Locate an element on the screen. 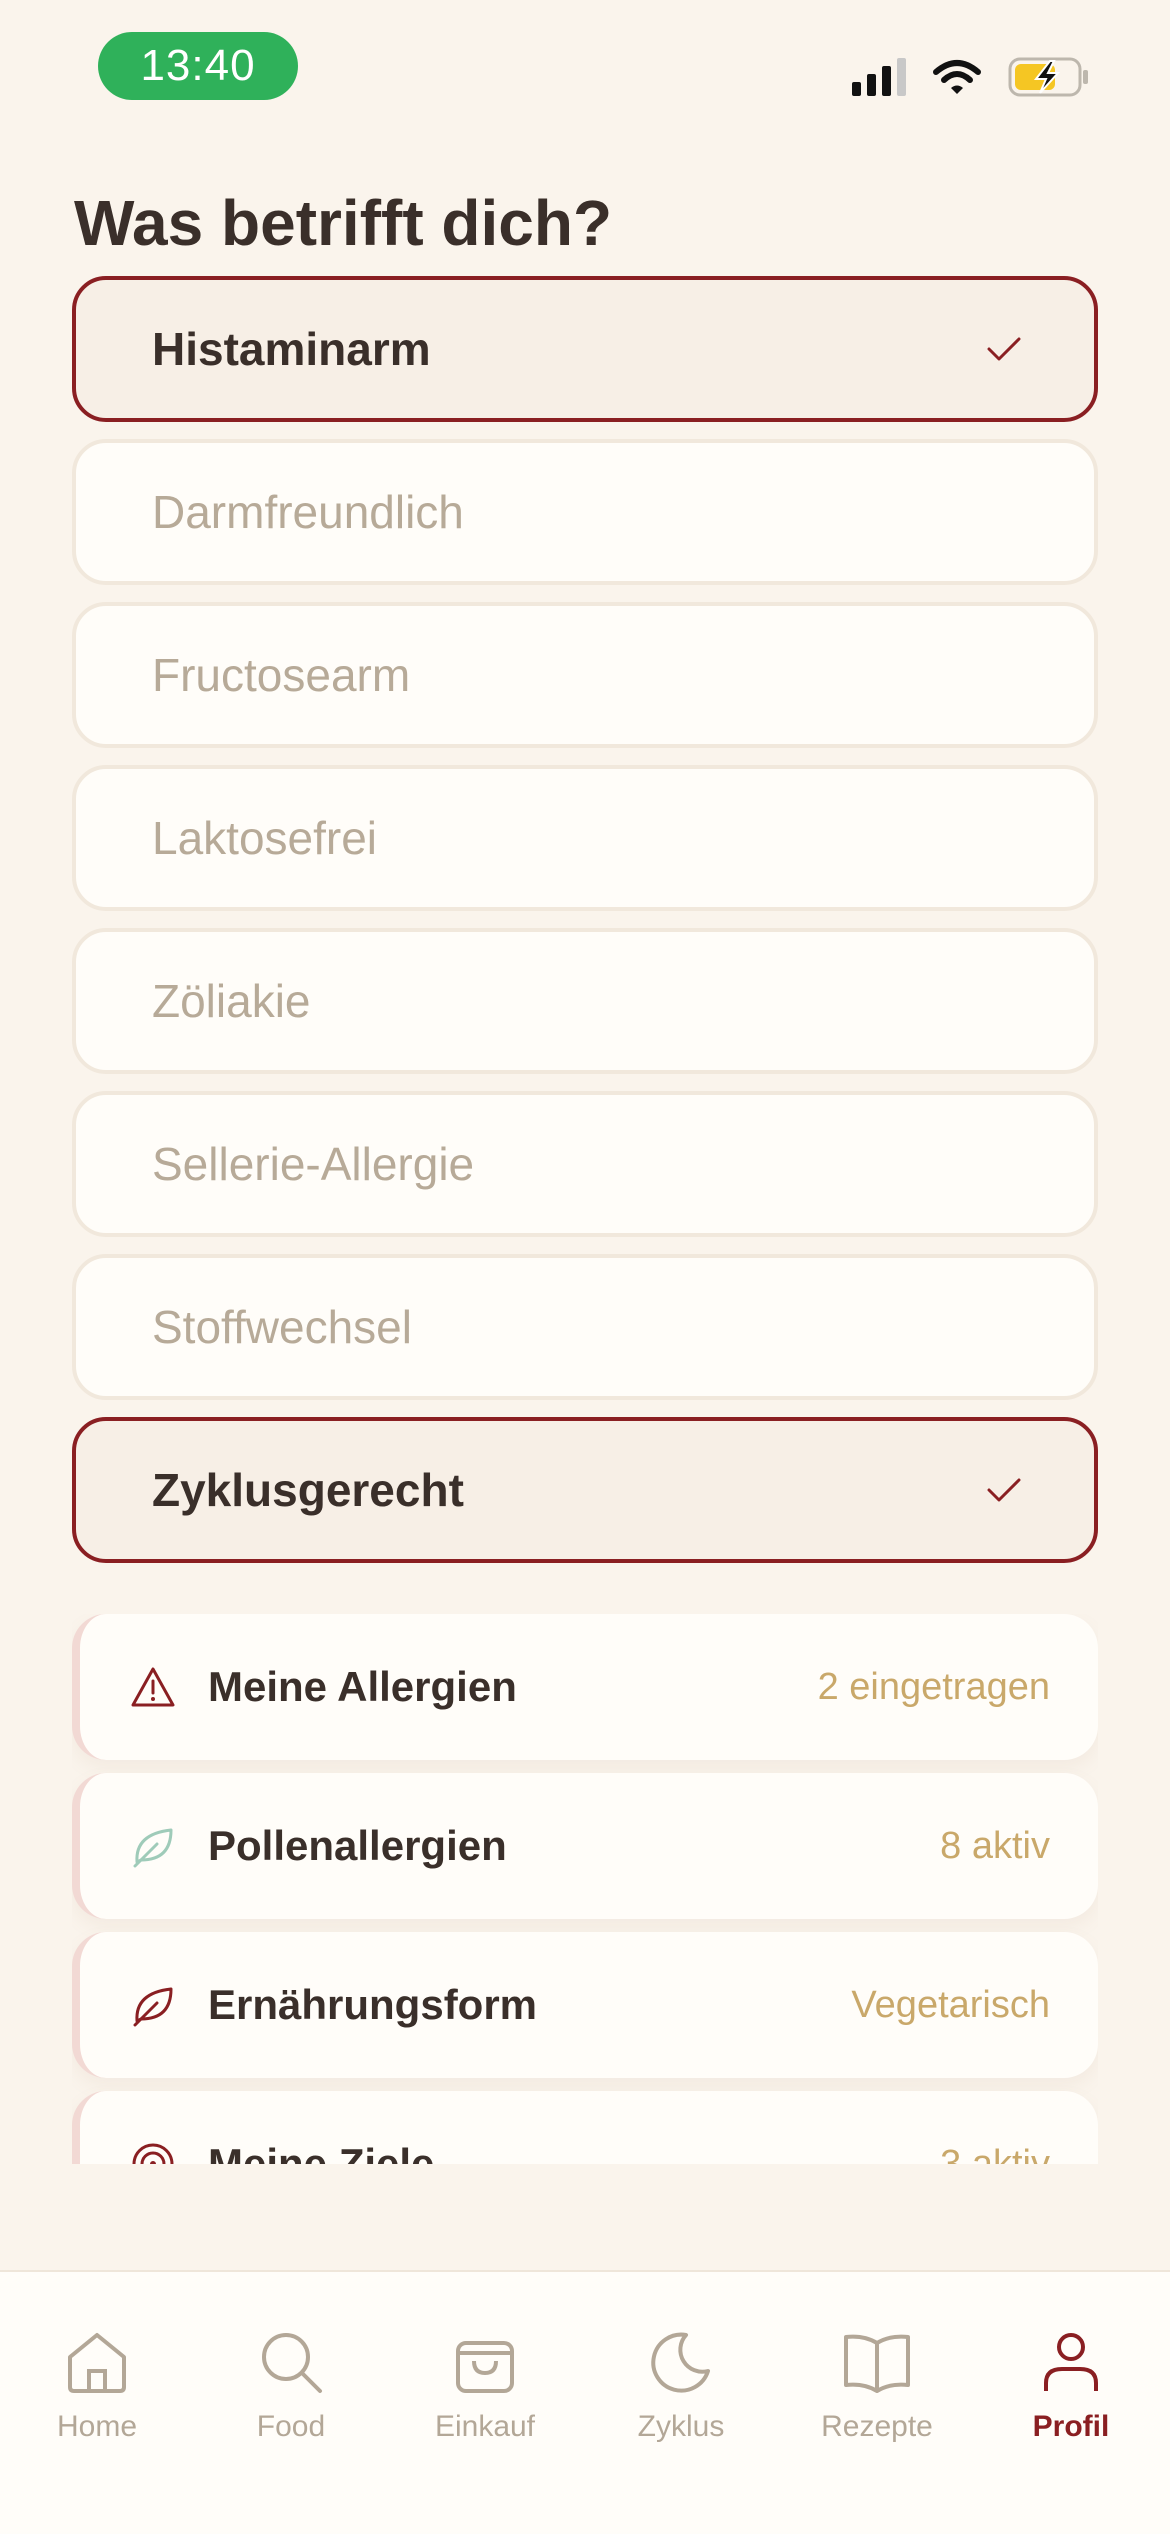 This screenshot has height=2534, width=1170. setting-value: 3 aktiv is located at coordinates (995, 2153).